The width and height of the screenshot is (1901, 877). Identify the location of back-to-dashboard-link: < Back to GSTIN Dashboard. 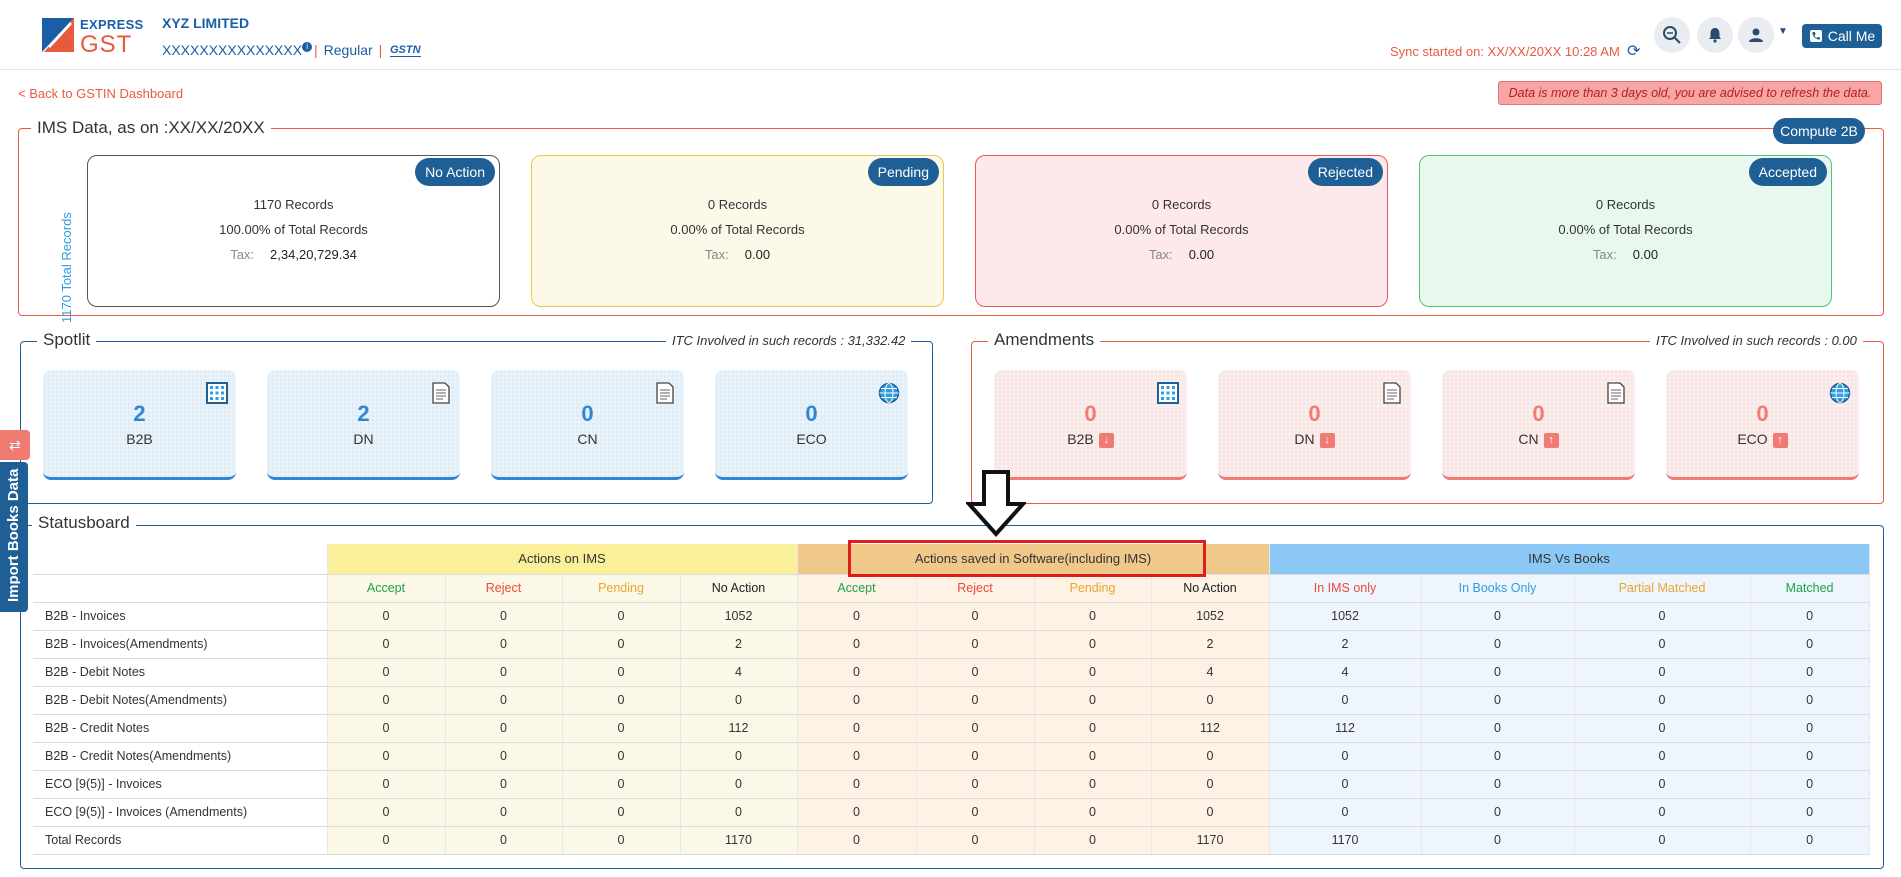
(100, 93).